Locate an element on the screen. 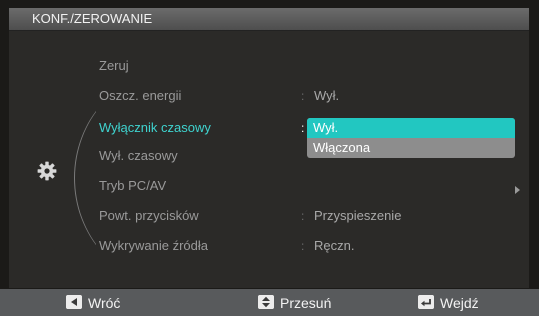 Image resolution: width=539 pixels, height=316 pixels. menu-item-zeruj: Zeruj is located at coordinates (114, 66).